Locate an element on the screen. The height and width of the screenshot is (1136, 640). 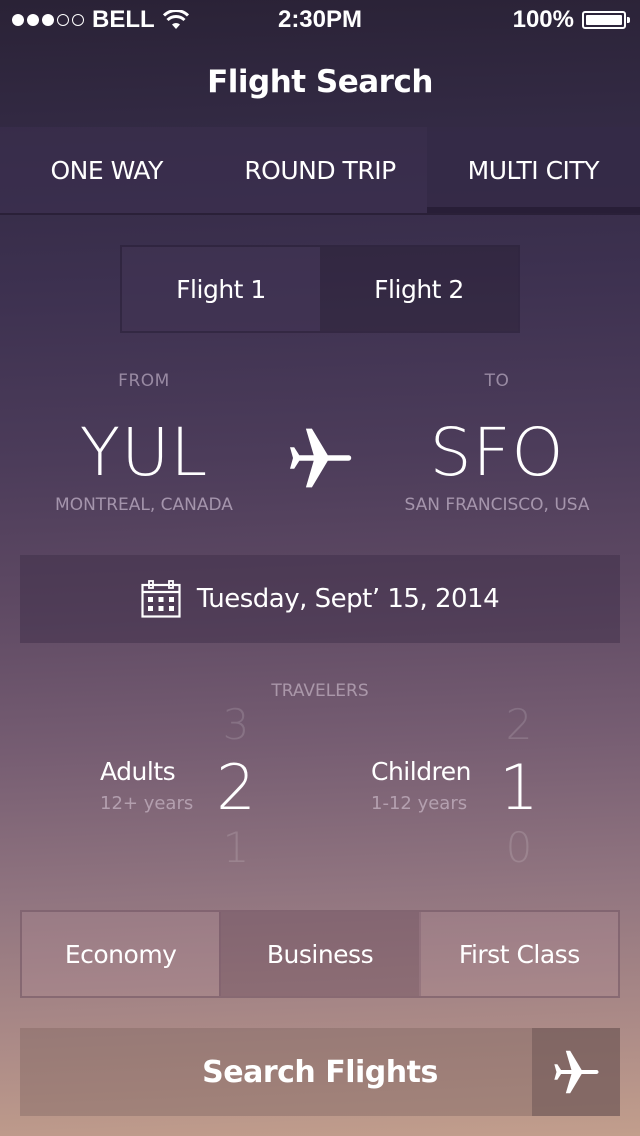
battery-percent: 100% is located at coordinates (543, 19).